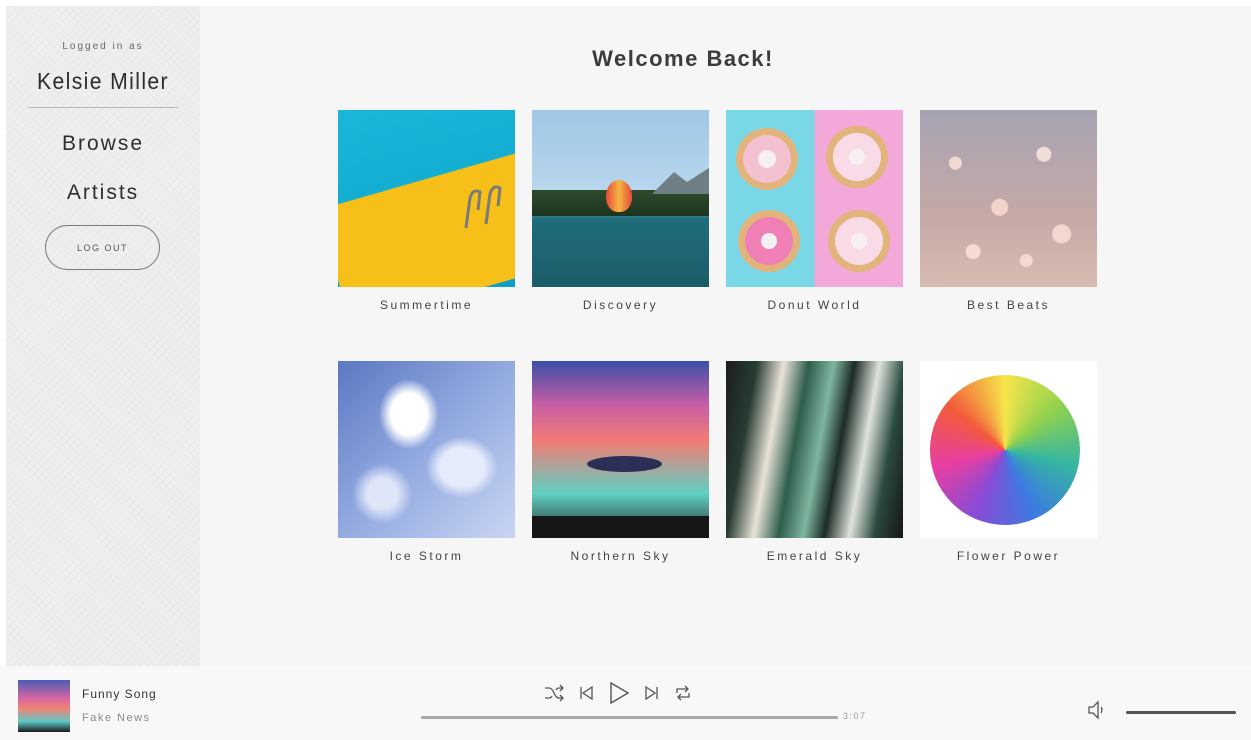  Describe the element at coordinates (586, 693) in the screenshot. I see `previous-icon` at that location.